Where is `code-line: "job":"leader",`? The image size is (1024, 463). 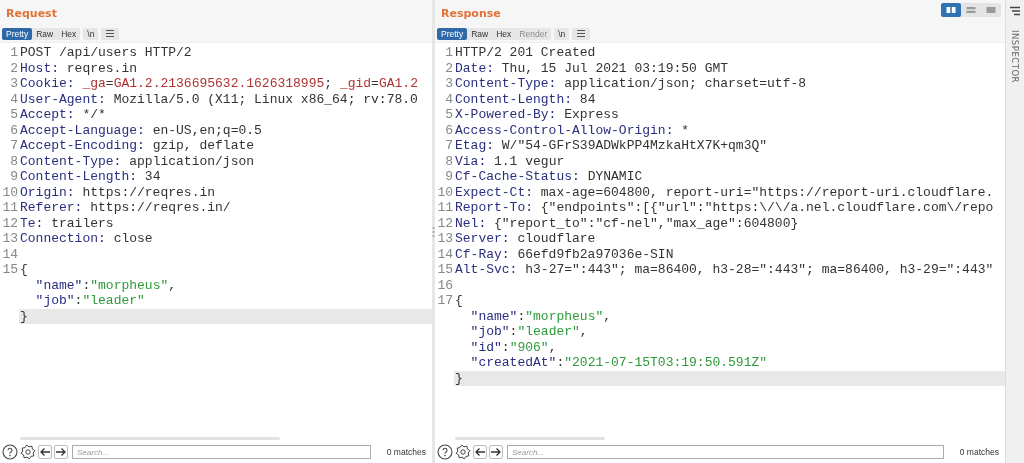 code-line: "job":"leader", is located at coordinates (528, 332).